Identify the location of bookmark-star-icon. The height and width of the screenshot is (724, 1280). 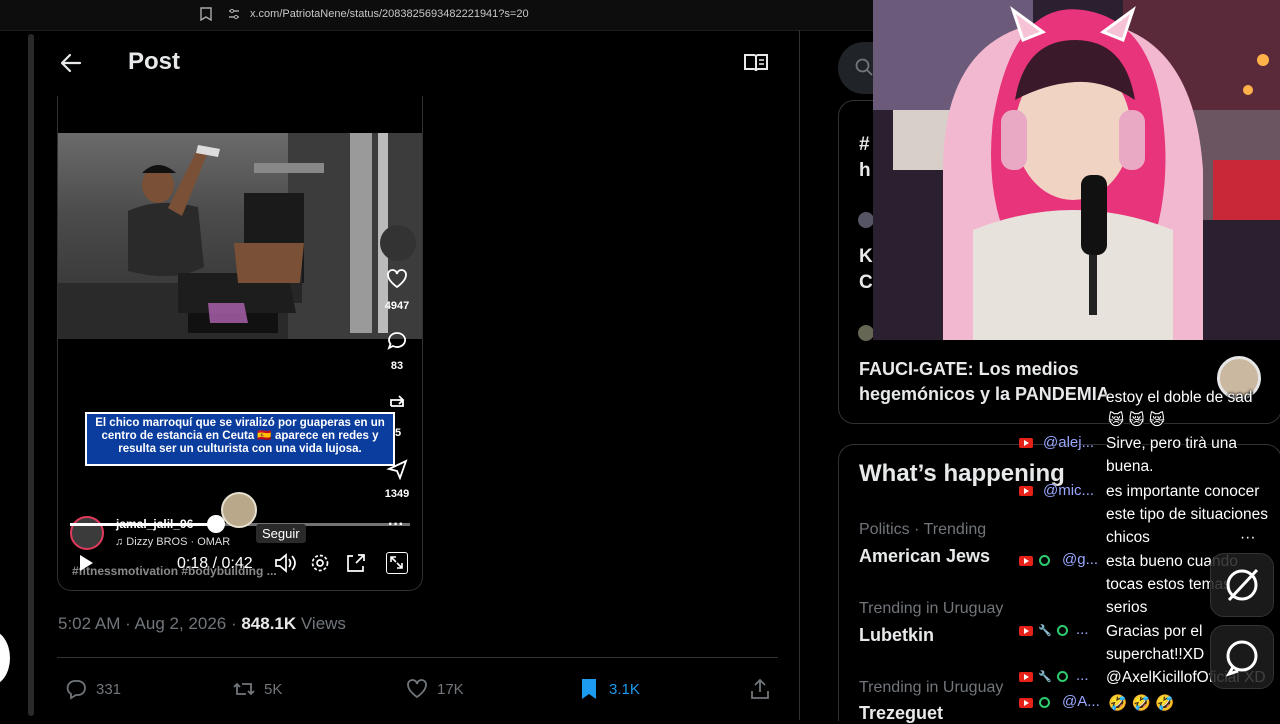
(206, 14).